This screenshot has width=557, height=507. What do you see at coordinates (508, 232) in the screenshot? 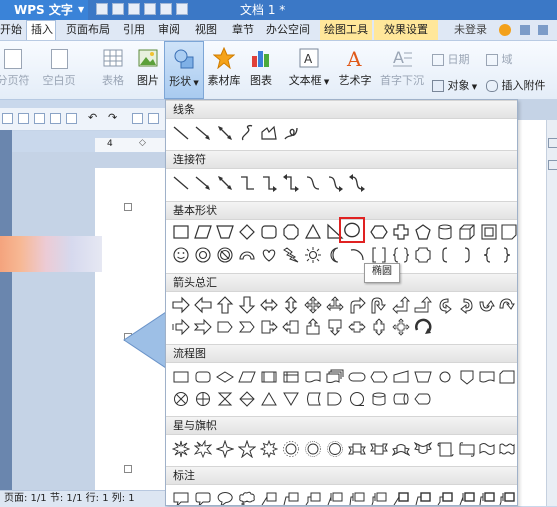
I see `folded-corner-shape` at bounding box center [508, 232].